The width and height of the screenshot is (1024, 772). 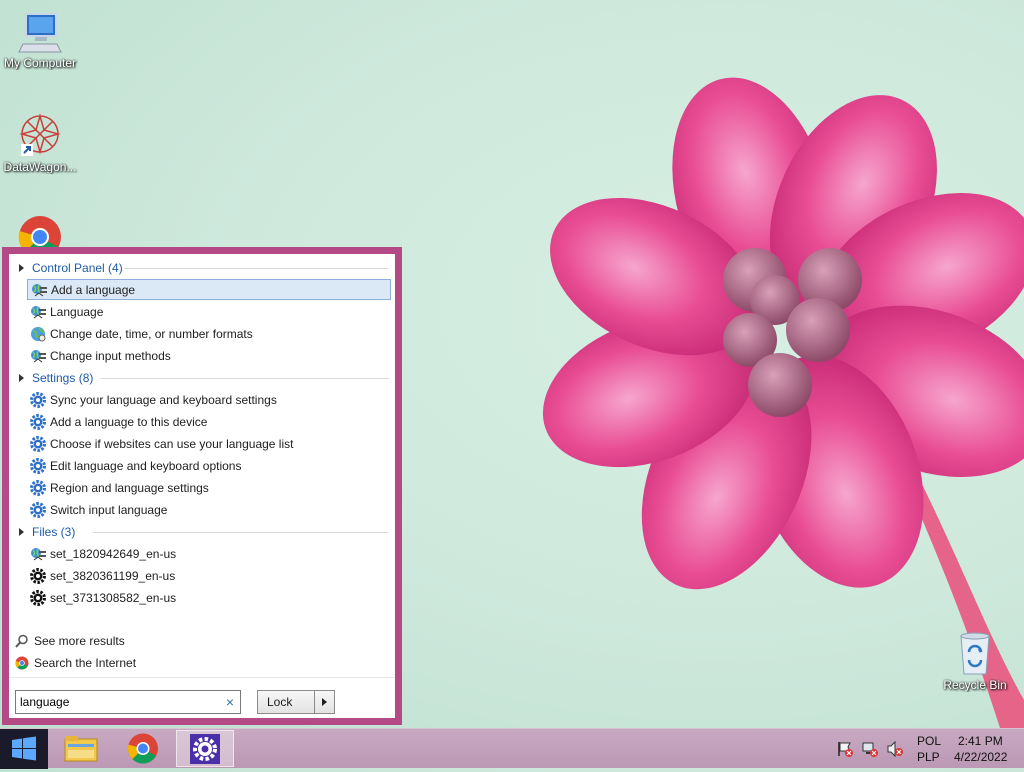 I want to click on recycle-bin-icon, so click(x=975, y=653).